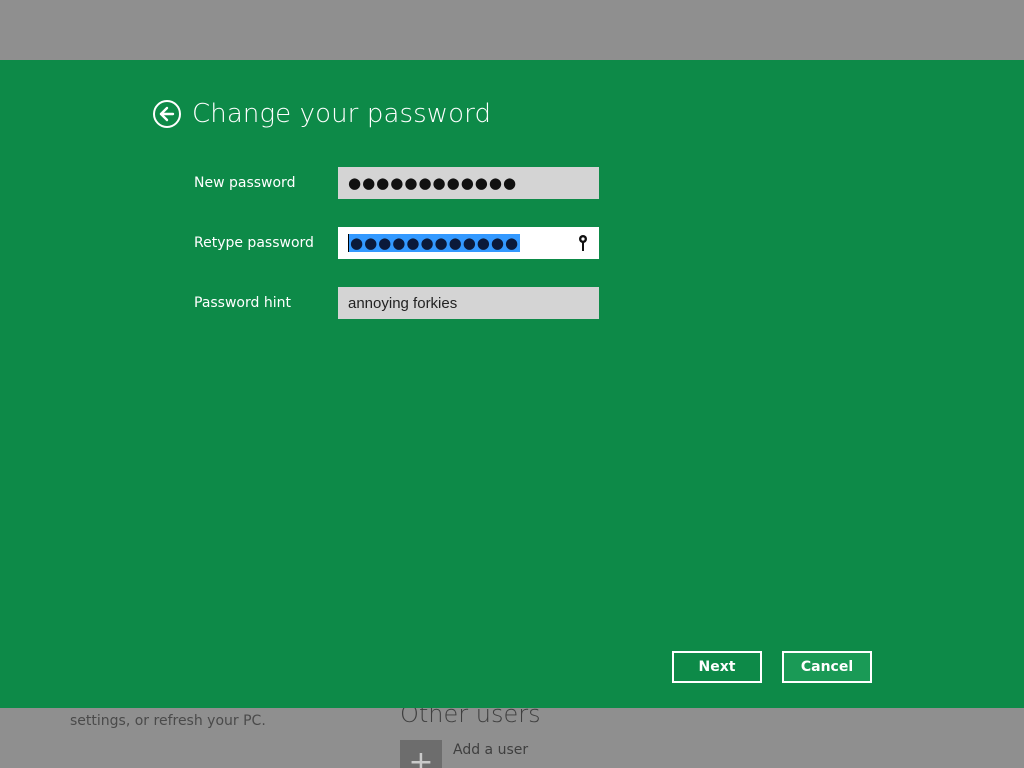  Describe the element at coordinates (491, 750) in the screenshot. I see `add-user-label: Add a user` at that location.